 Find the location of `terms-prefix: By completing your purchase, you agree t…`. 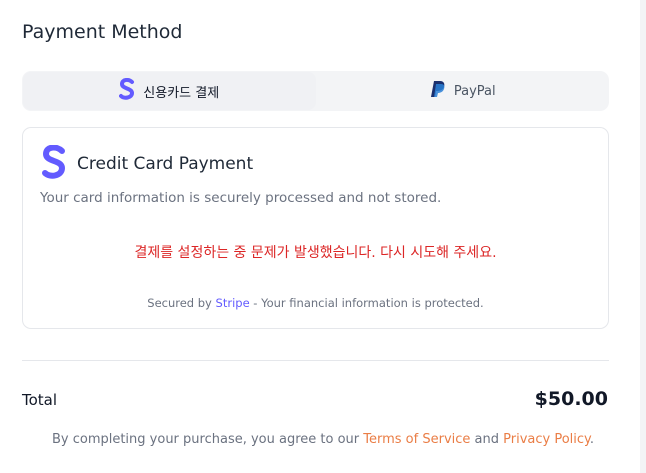

terms-prefix: By completing your purchase, you agree t… is located at coordinates (207, 439).